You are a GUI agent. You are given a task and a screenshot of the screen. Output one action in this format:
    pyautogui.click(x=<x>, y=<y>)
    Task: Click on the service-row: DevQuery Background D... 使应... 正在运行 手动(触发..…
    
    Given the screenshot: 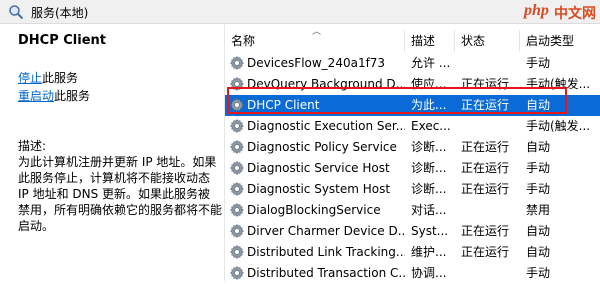 What is the action you would take?
    pyautogui.click(x=412, y=84)
    